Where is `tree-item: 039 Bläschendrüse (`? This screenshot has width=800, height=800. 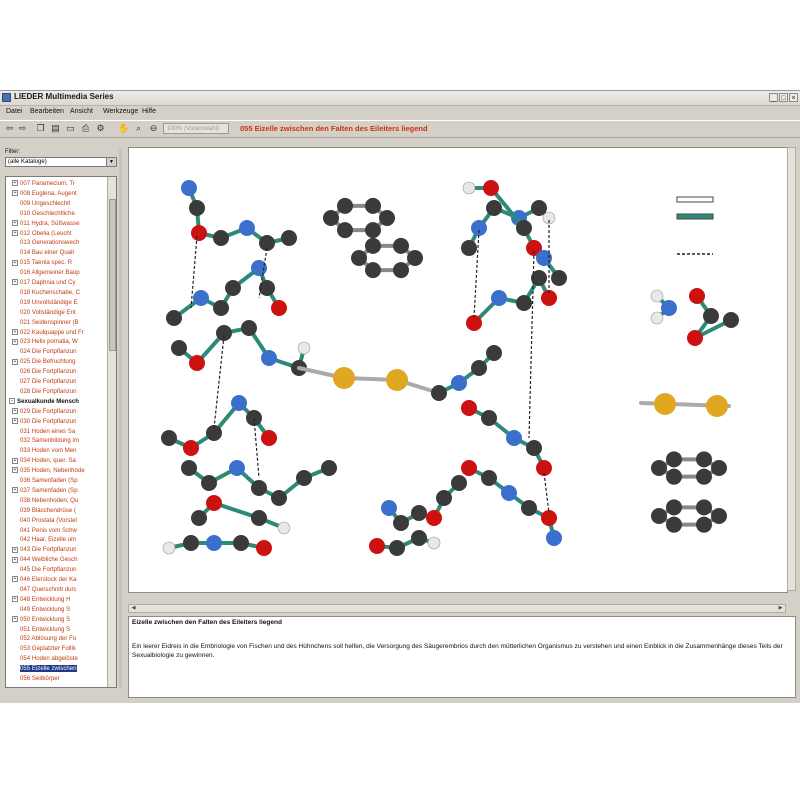
tree-item: 039 Bläschendrüse ( is located at coordinates (64, 510).